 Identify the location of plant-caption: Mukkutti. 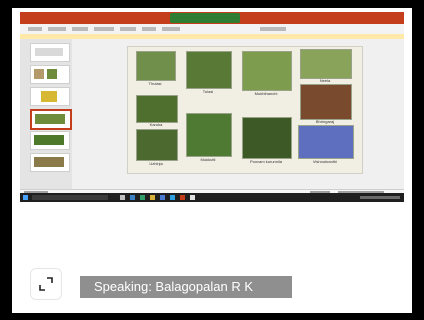
(208, 159).